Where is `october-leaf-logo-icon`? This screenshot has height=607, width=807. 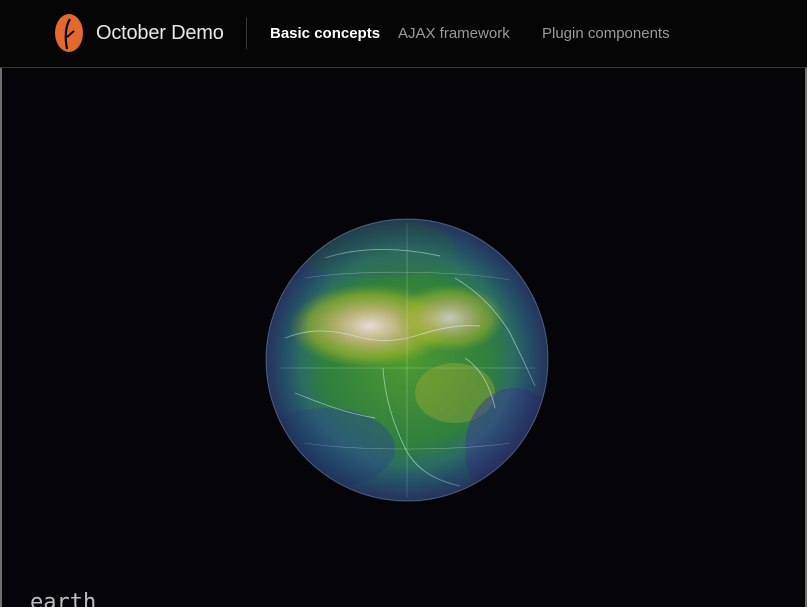 october-leaf-logo-icon is located at coordinates (69, 33).